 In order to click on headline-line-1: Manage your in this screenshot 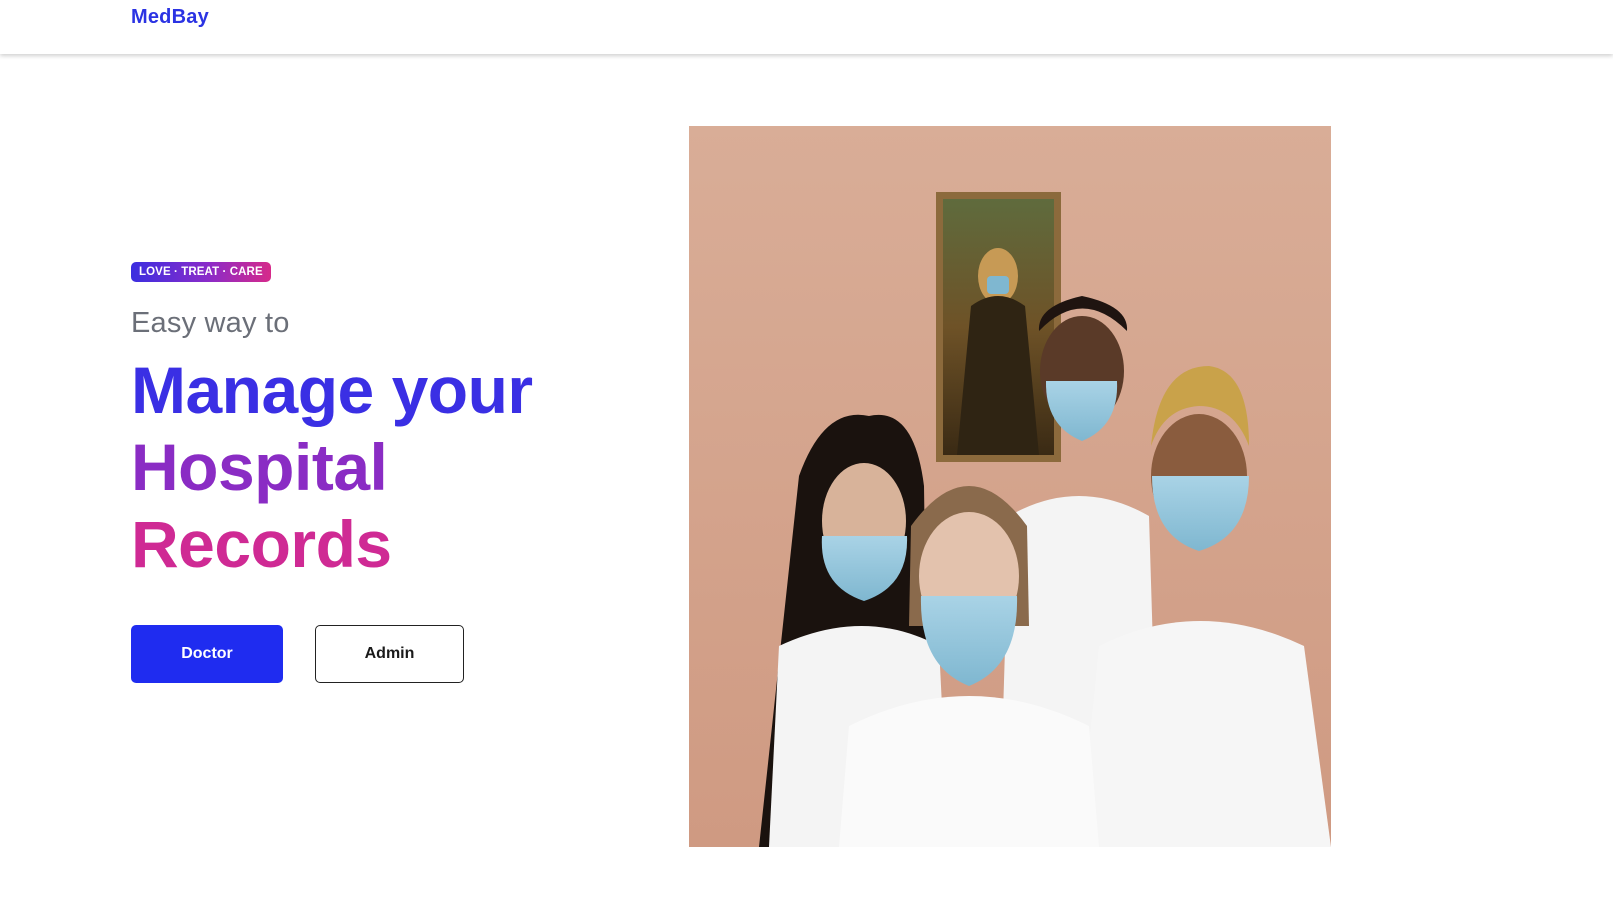, I will do `click(332, 390)`.